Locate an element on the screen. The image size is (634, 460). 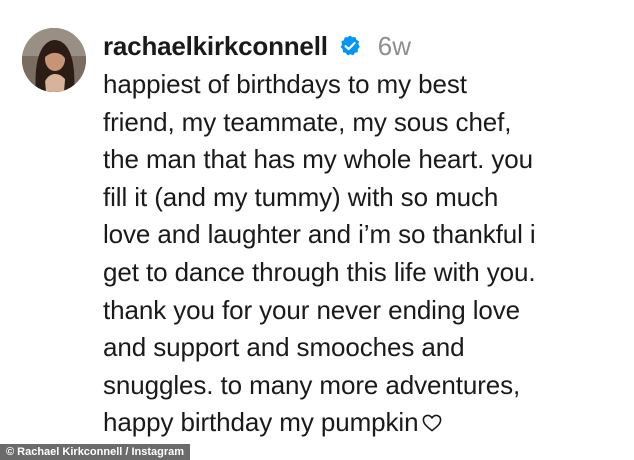
username: rachaelkirkconnell is located at coordinates (215, 46).